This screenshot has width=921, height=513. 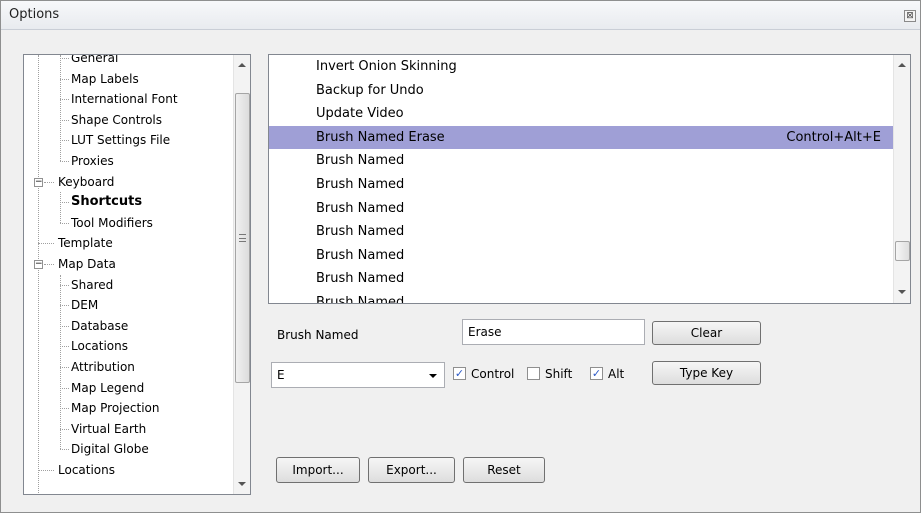 What do you see at coordinates (459, 373) in the screenshot?
I see `control-checkbox: ✓` at bounding box center [459, 373].